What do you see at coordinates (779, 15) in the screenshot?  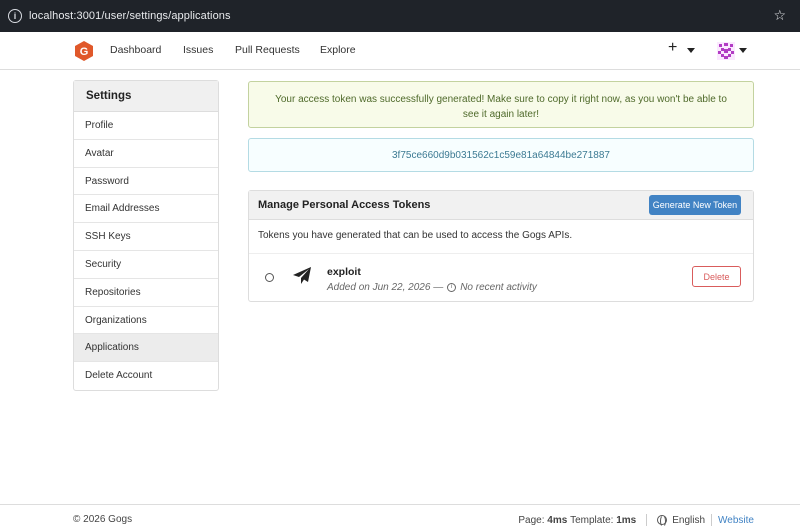 I see `bookmark-star-icon: ☆` at bounding box center [779, 15].